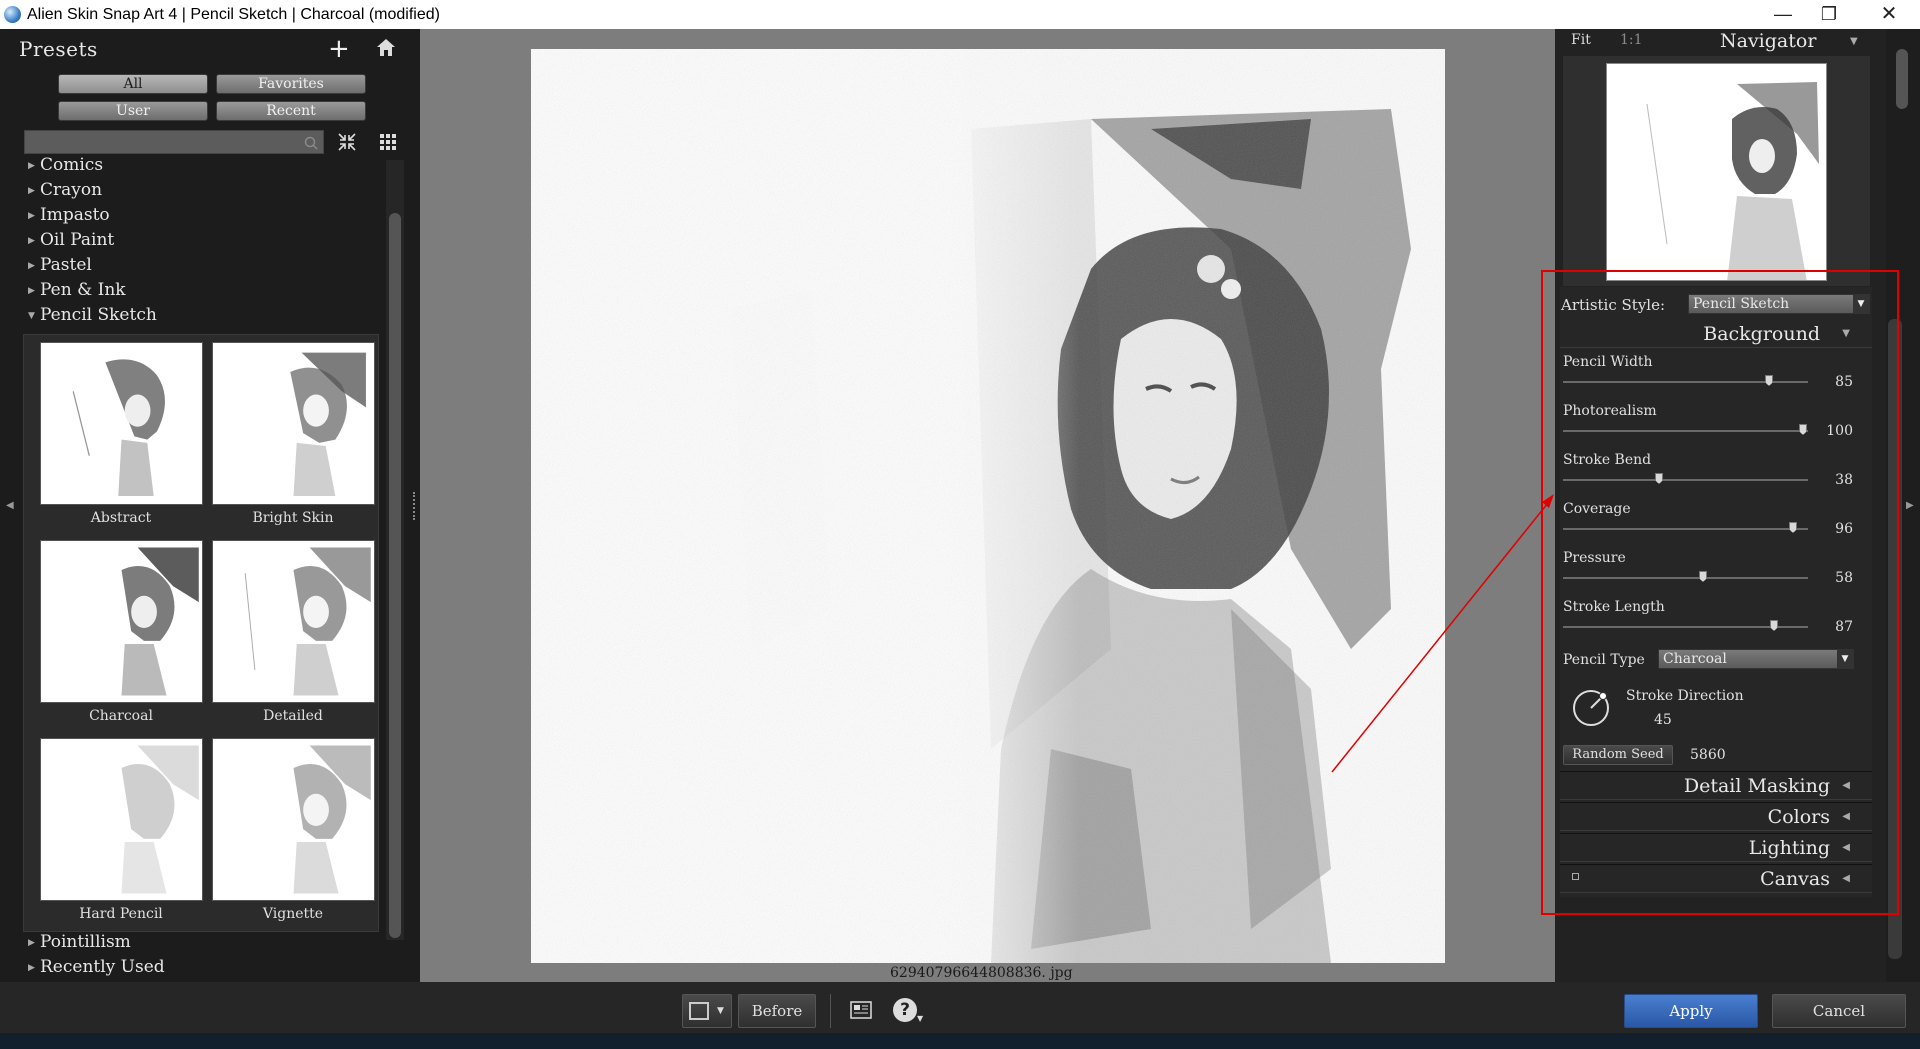  I want to click on toolbar-divider, so click(830, 1011).